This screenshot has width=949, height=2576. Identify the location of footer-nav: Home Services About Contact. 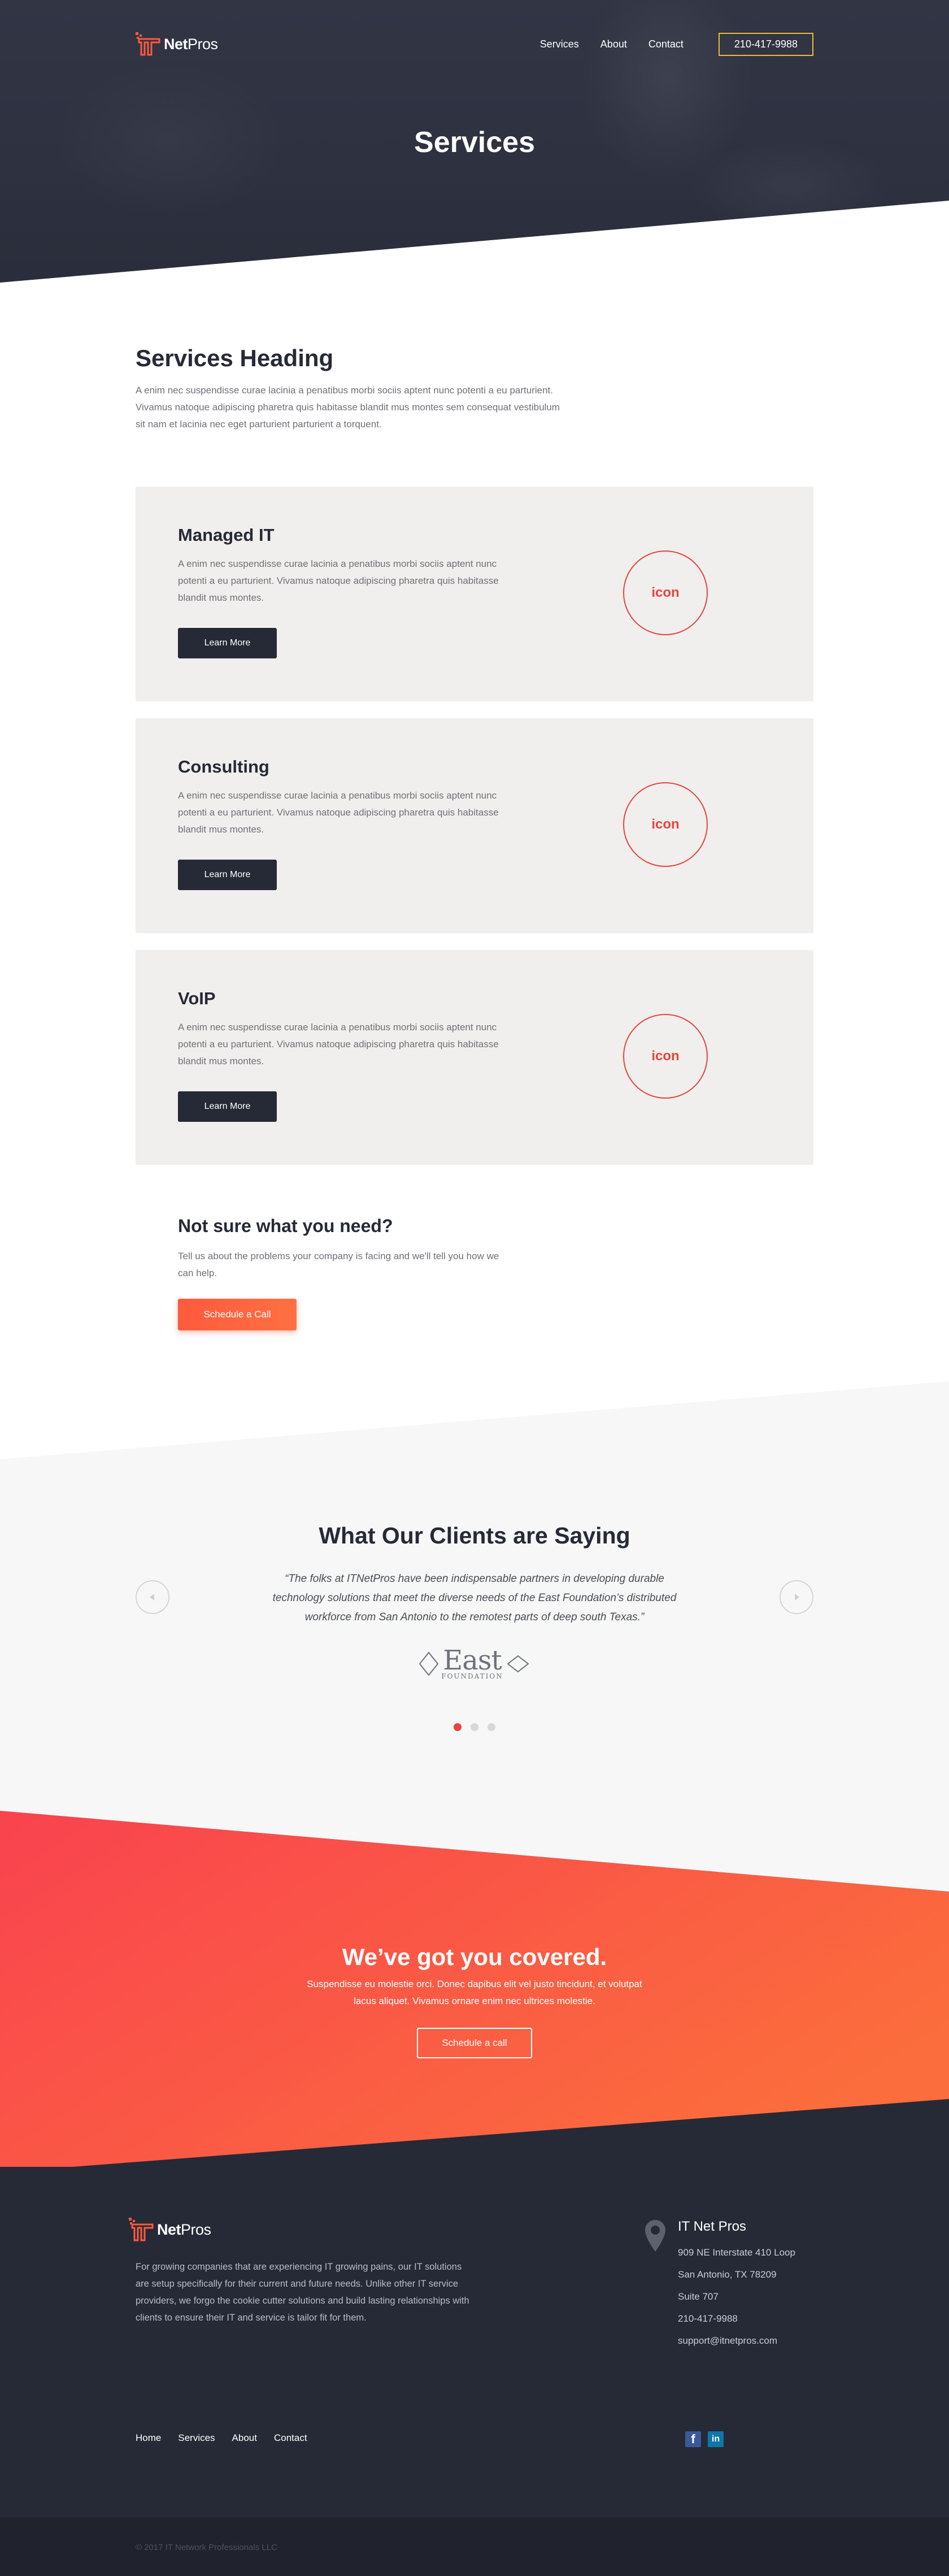
(221, 2438).